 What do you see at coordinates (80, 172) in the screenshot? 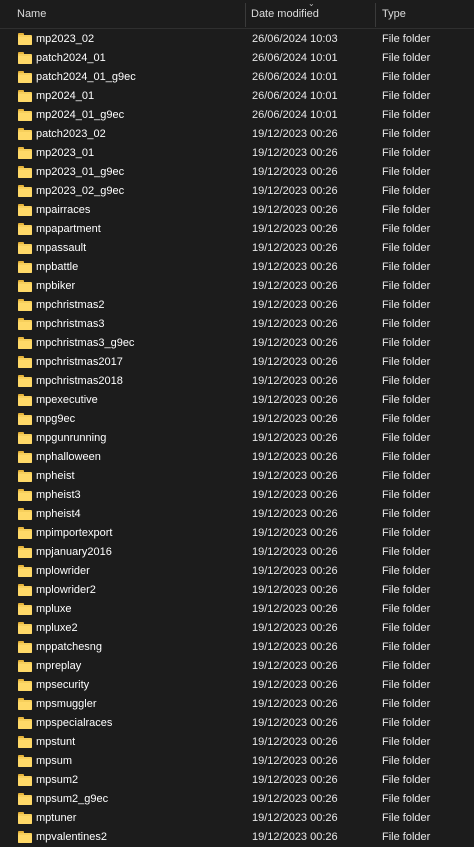
I see `file-name: mp2023_01_g9ec` at bounding box center [80, 172].